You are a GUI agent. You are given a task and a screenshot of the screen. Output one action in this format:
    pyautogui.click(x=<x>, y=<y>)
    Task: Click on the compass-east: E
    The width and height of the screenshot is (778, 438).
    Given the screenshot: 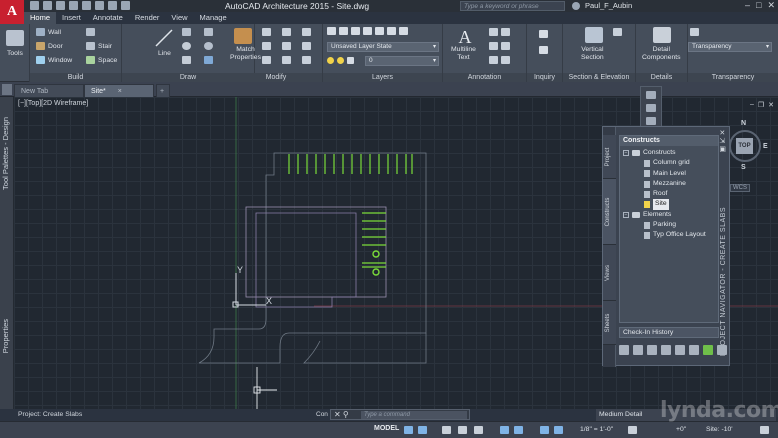 What is the action you would take?
    pyautogui.click(x=765, y=146)
    